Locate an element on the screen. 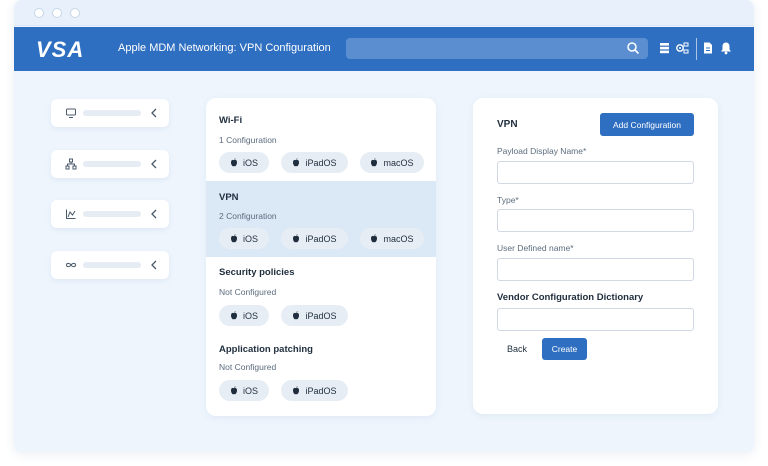 This screenshot has width=768, height=466. divider is located at coordinates (696, 49).